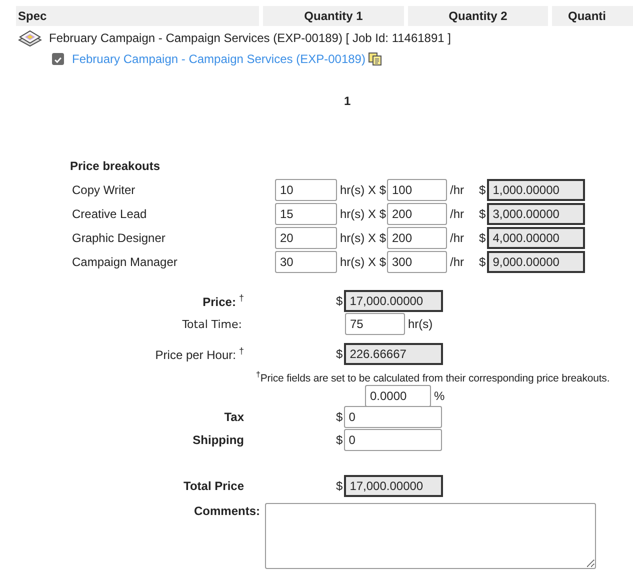  Describe the element at coordinates (393, 485) in the screenshot. I see `total-field: 17,000.00000` at that location.